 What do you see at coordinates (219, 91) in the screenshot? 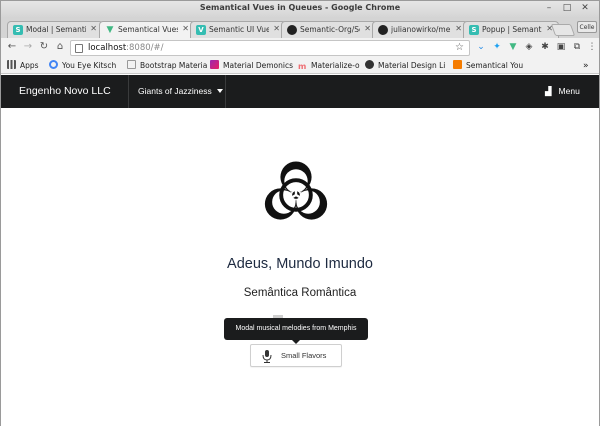
I see `caret-down-icon` at bounding box center [219, 91].